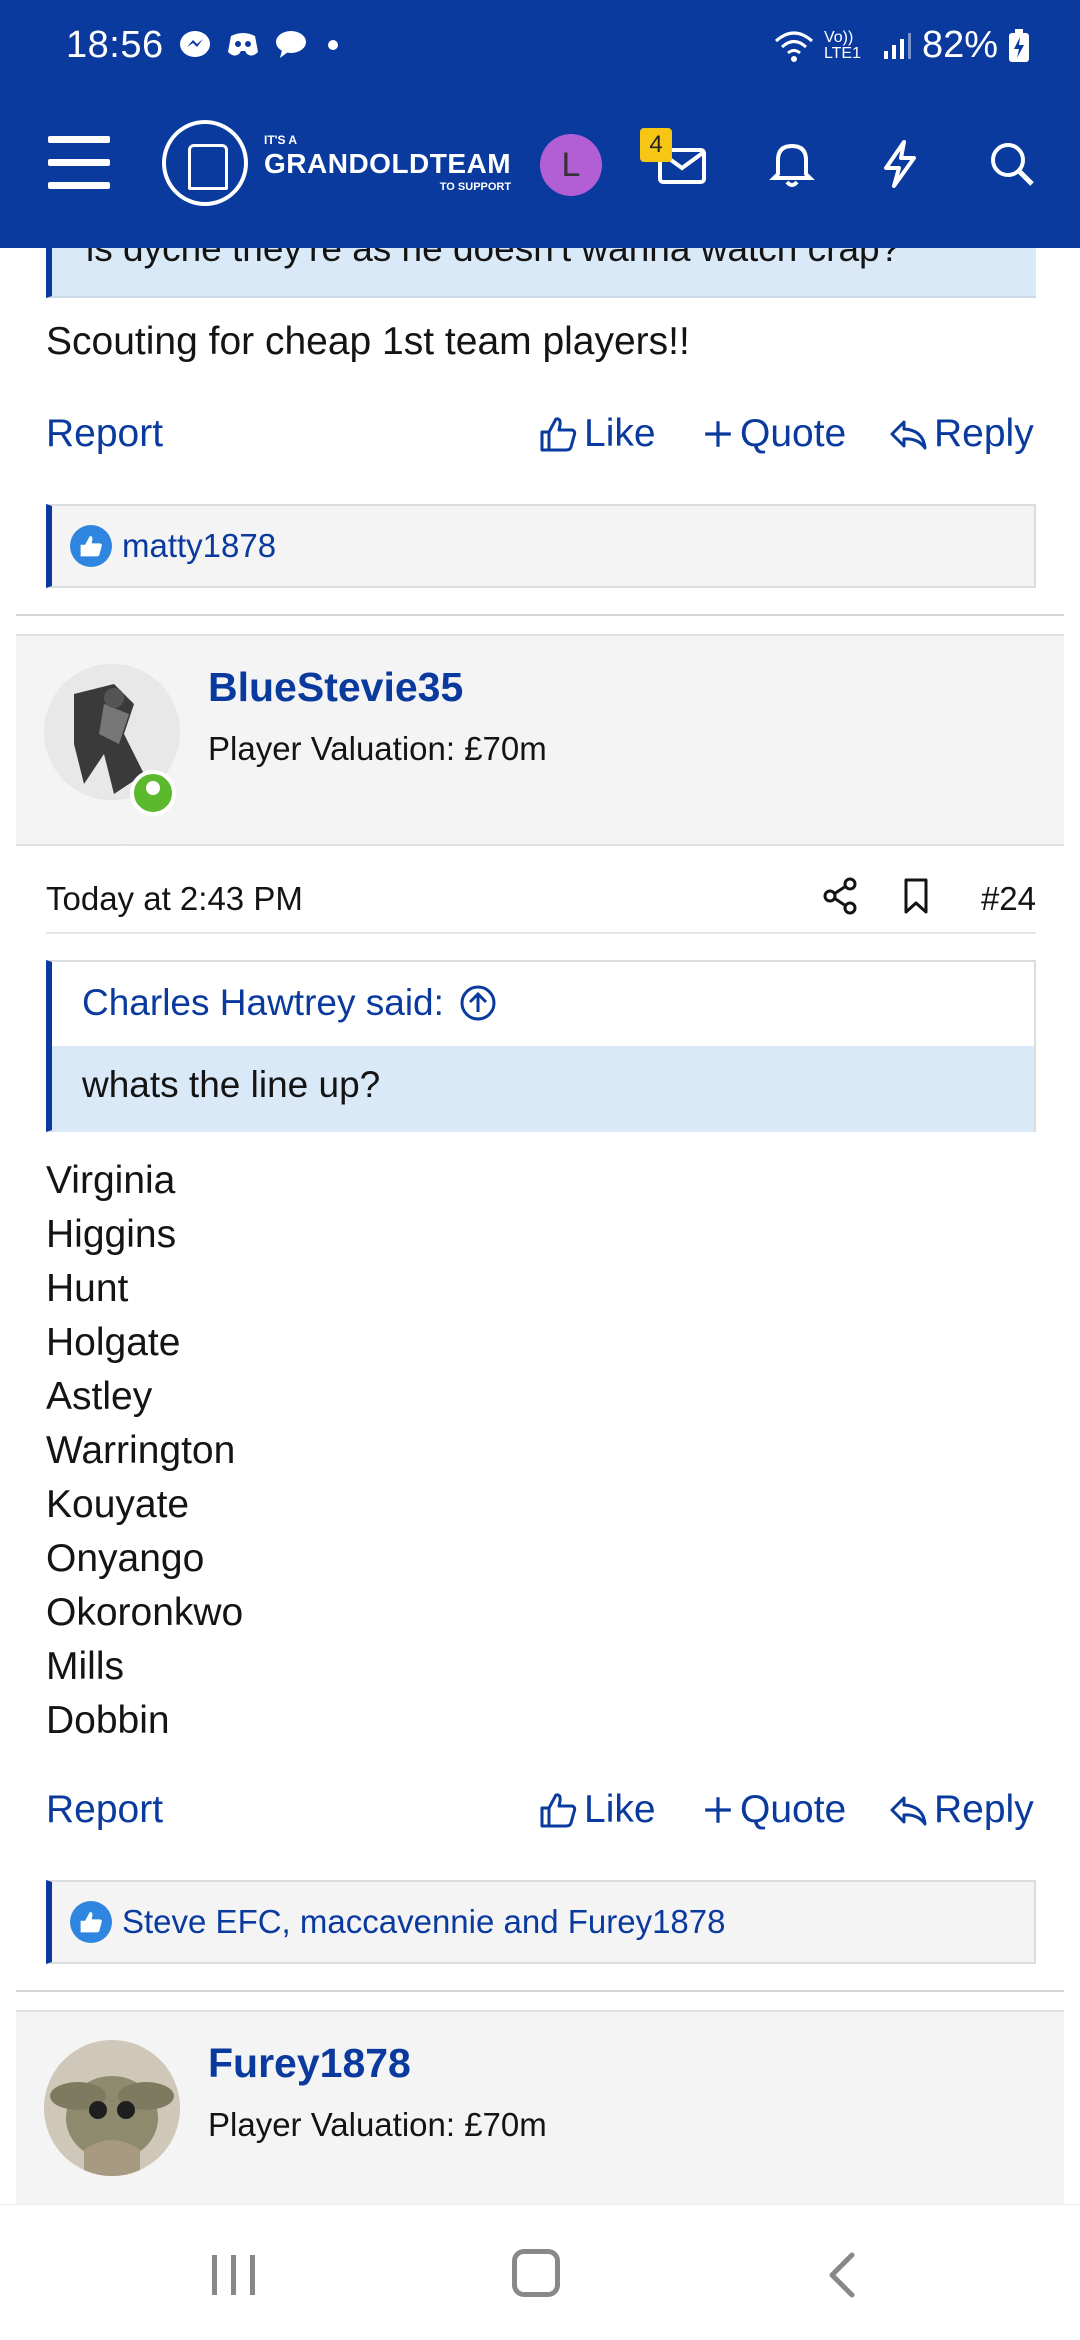 The width and height of the screenshot is (1080, 2340). I want to click on reactions-bar: Steve EFC, maccavennie and Furey1878, so click(541, 1922).